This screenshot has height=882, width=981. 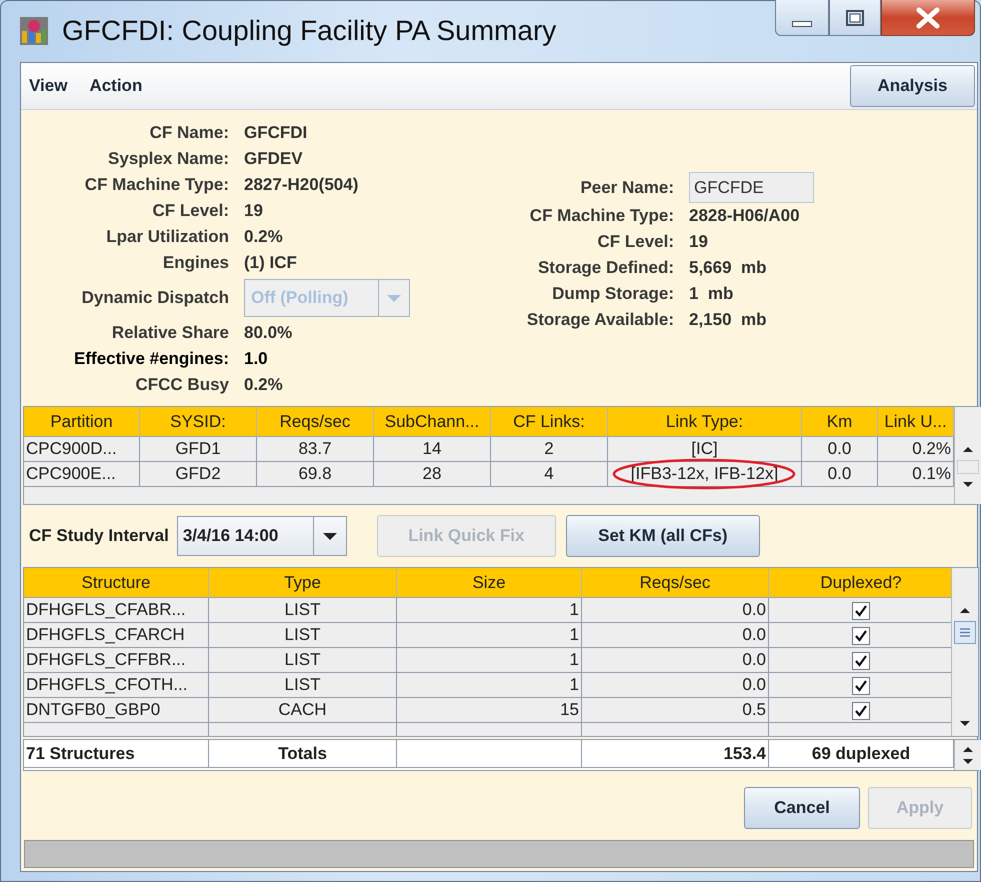 What do you see at coordinates (728, 320) in the screenshot?
I see `field-value: 2,150 mb` at bounding box center [728, 320].